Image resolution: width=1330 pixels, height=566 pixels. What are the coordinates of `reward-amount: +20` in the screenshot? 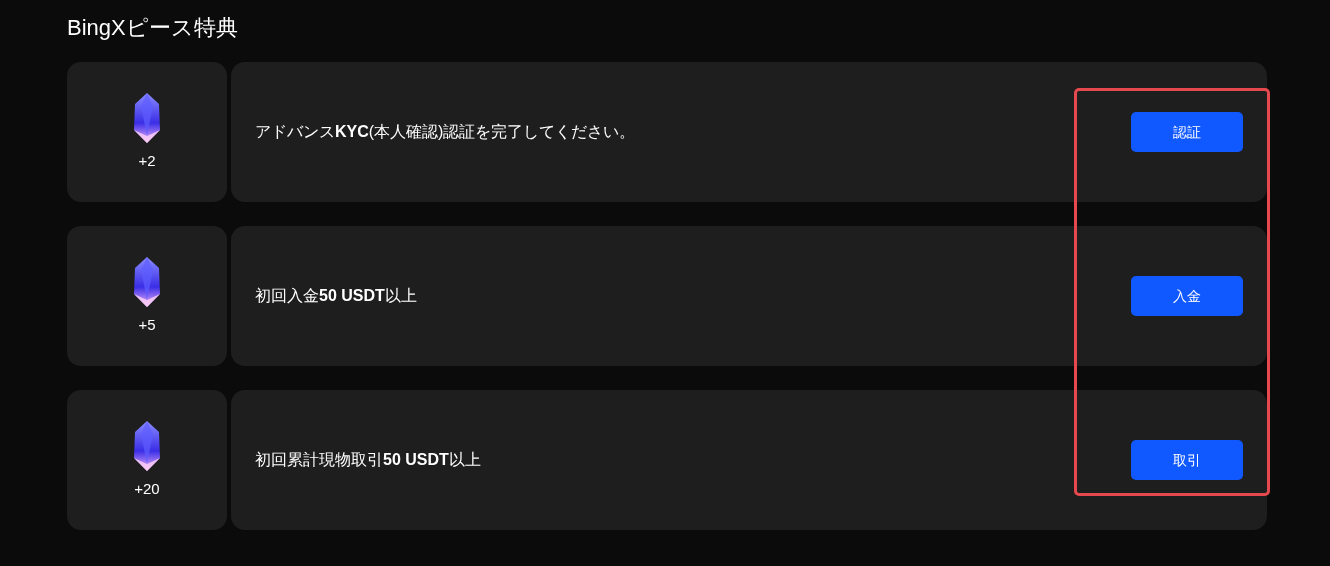 It's located at (147, 488).